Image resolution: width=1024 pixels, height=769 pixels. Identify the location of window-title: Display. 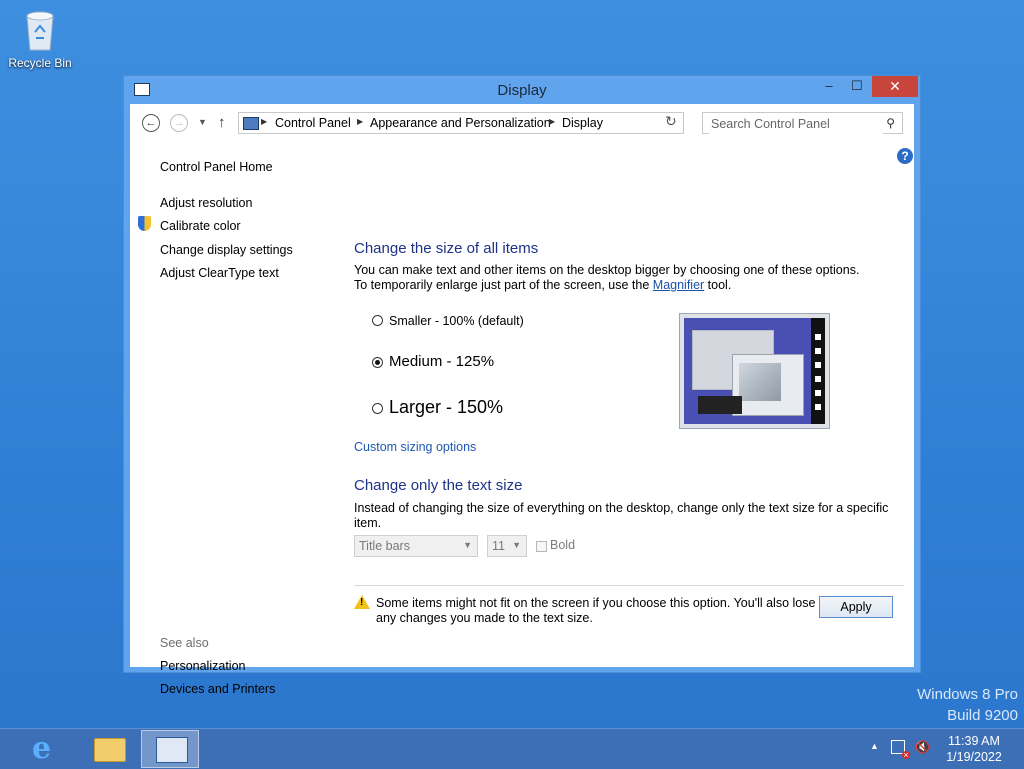
(522, 90).